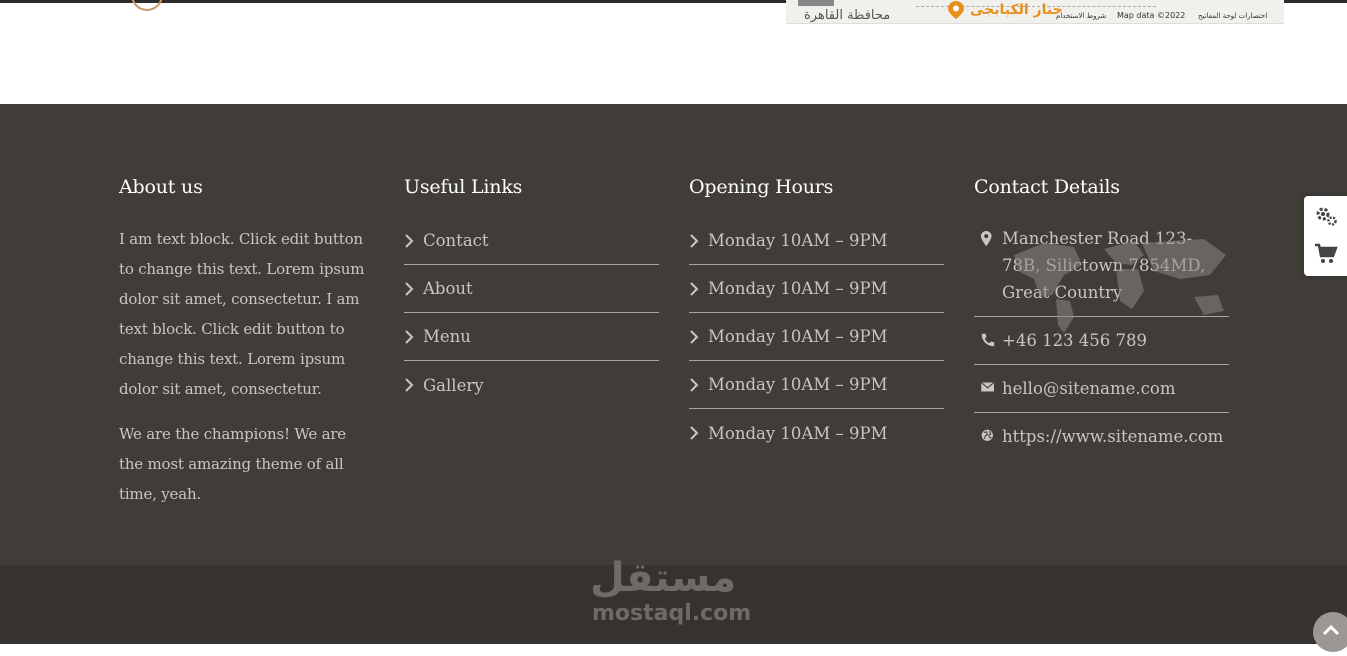 The image size is (1347, 656). Describe the element at coordinates (1074, 340) in the screenshot. I see `contact-phone-text: +46 123 456 789` at that location.